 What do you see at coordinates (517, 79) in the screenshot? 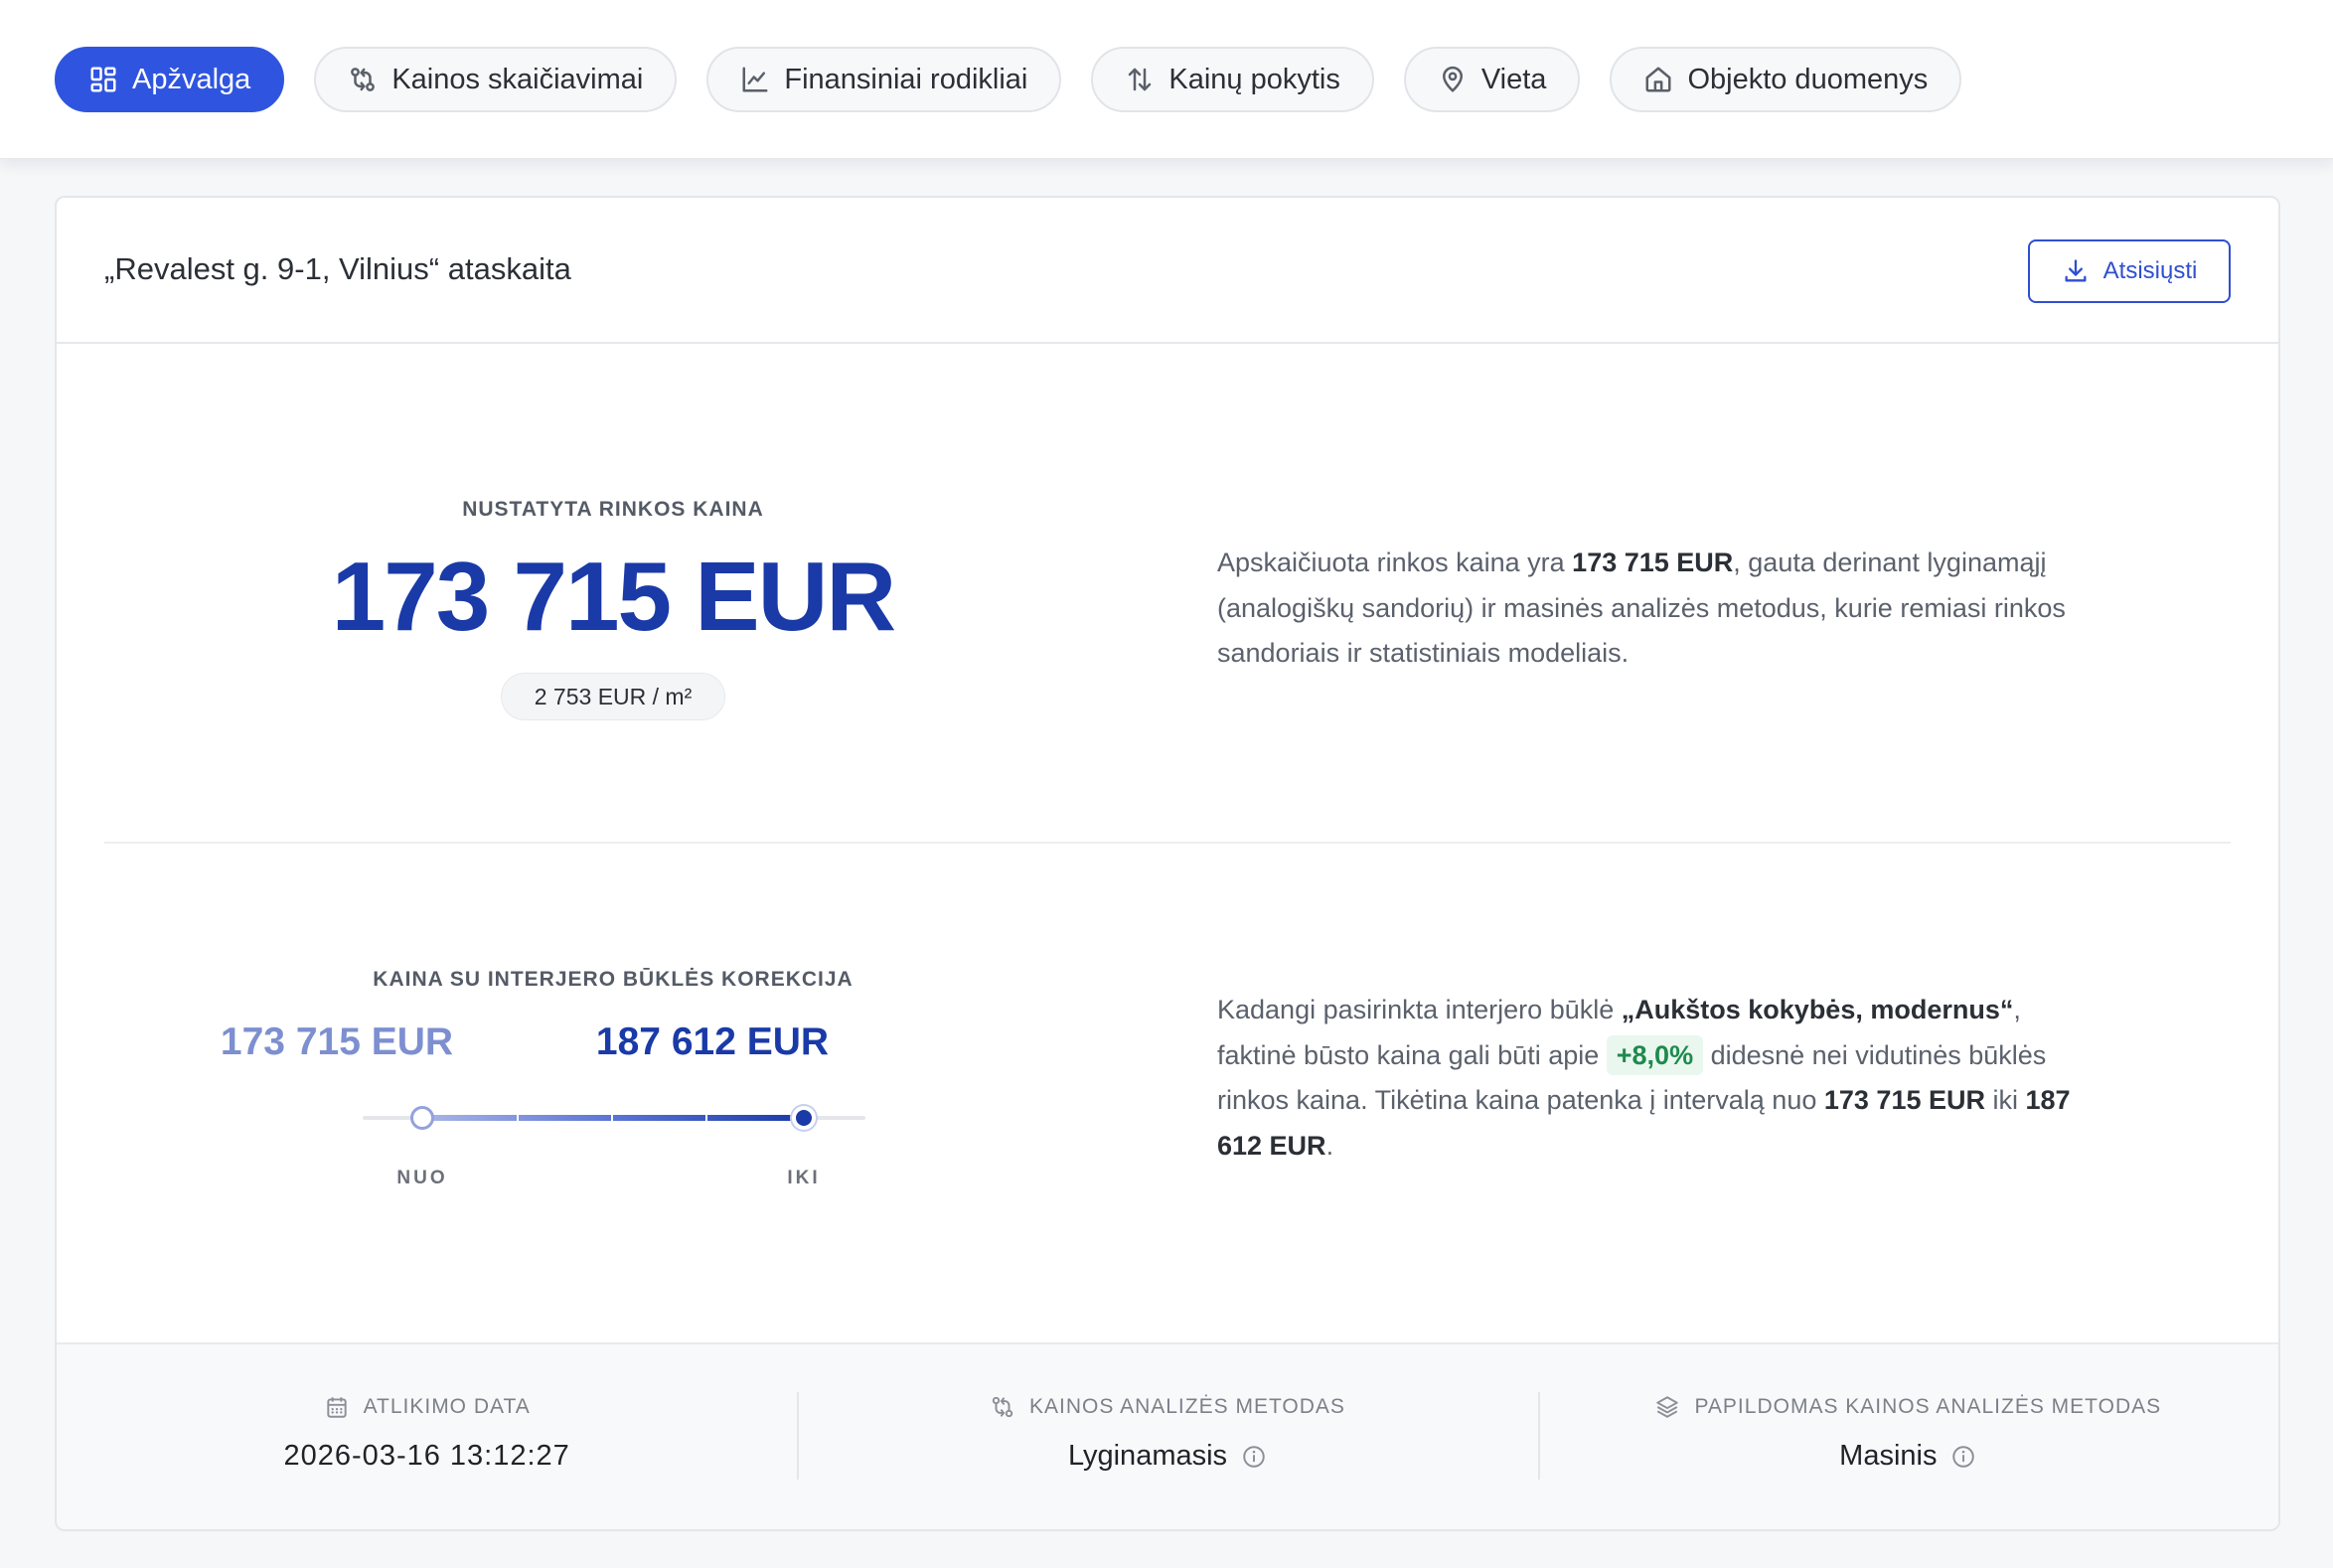
I see `tab-label: Kainos skaičiavimai` at bounding box center [517, 79].